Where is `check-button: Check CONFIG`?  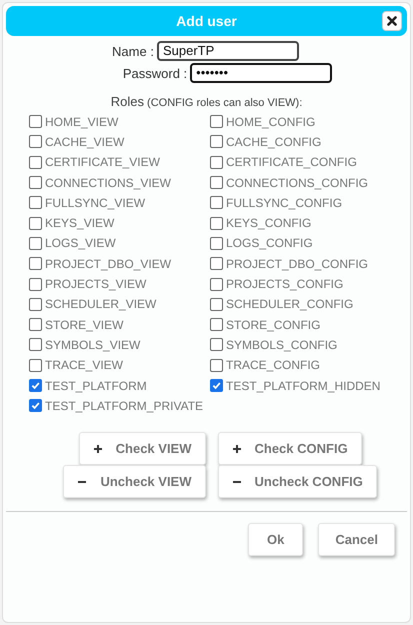
check-button: Check CONFIG is located at coordinates (290, 449).